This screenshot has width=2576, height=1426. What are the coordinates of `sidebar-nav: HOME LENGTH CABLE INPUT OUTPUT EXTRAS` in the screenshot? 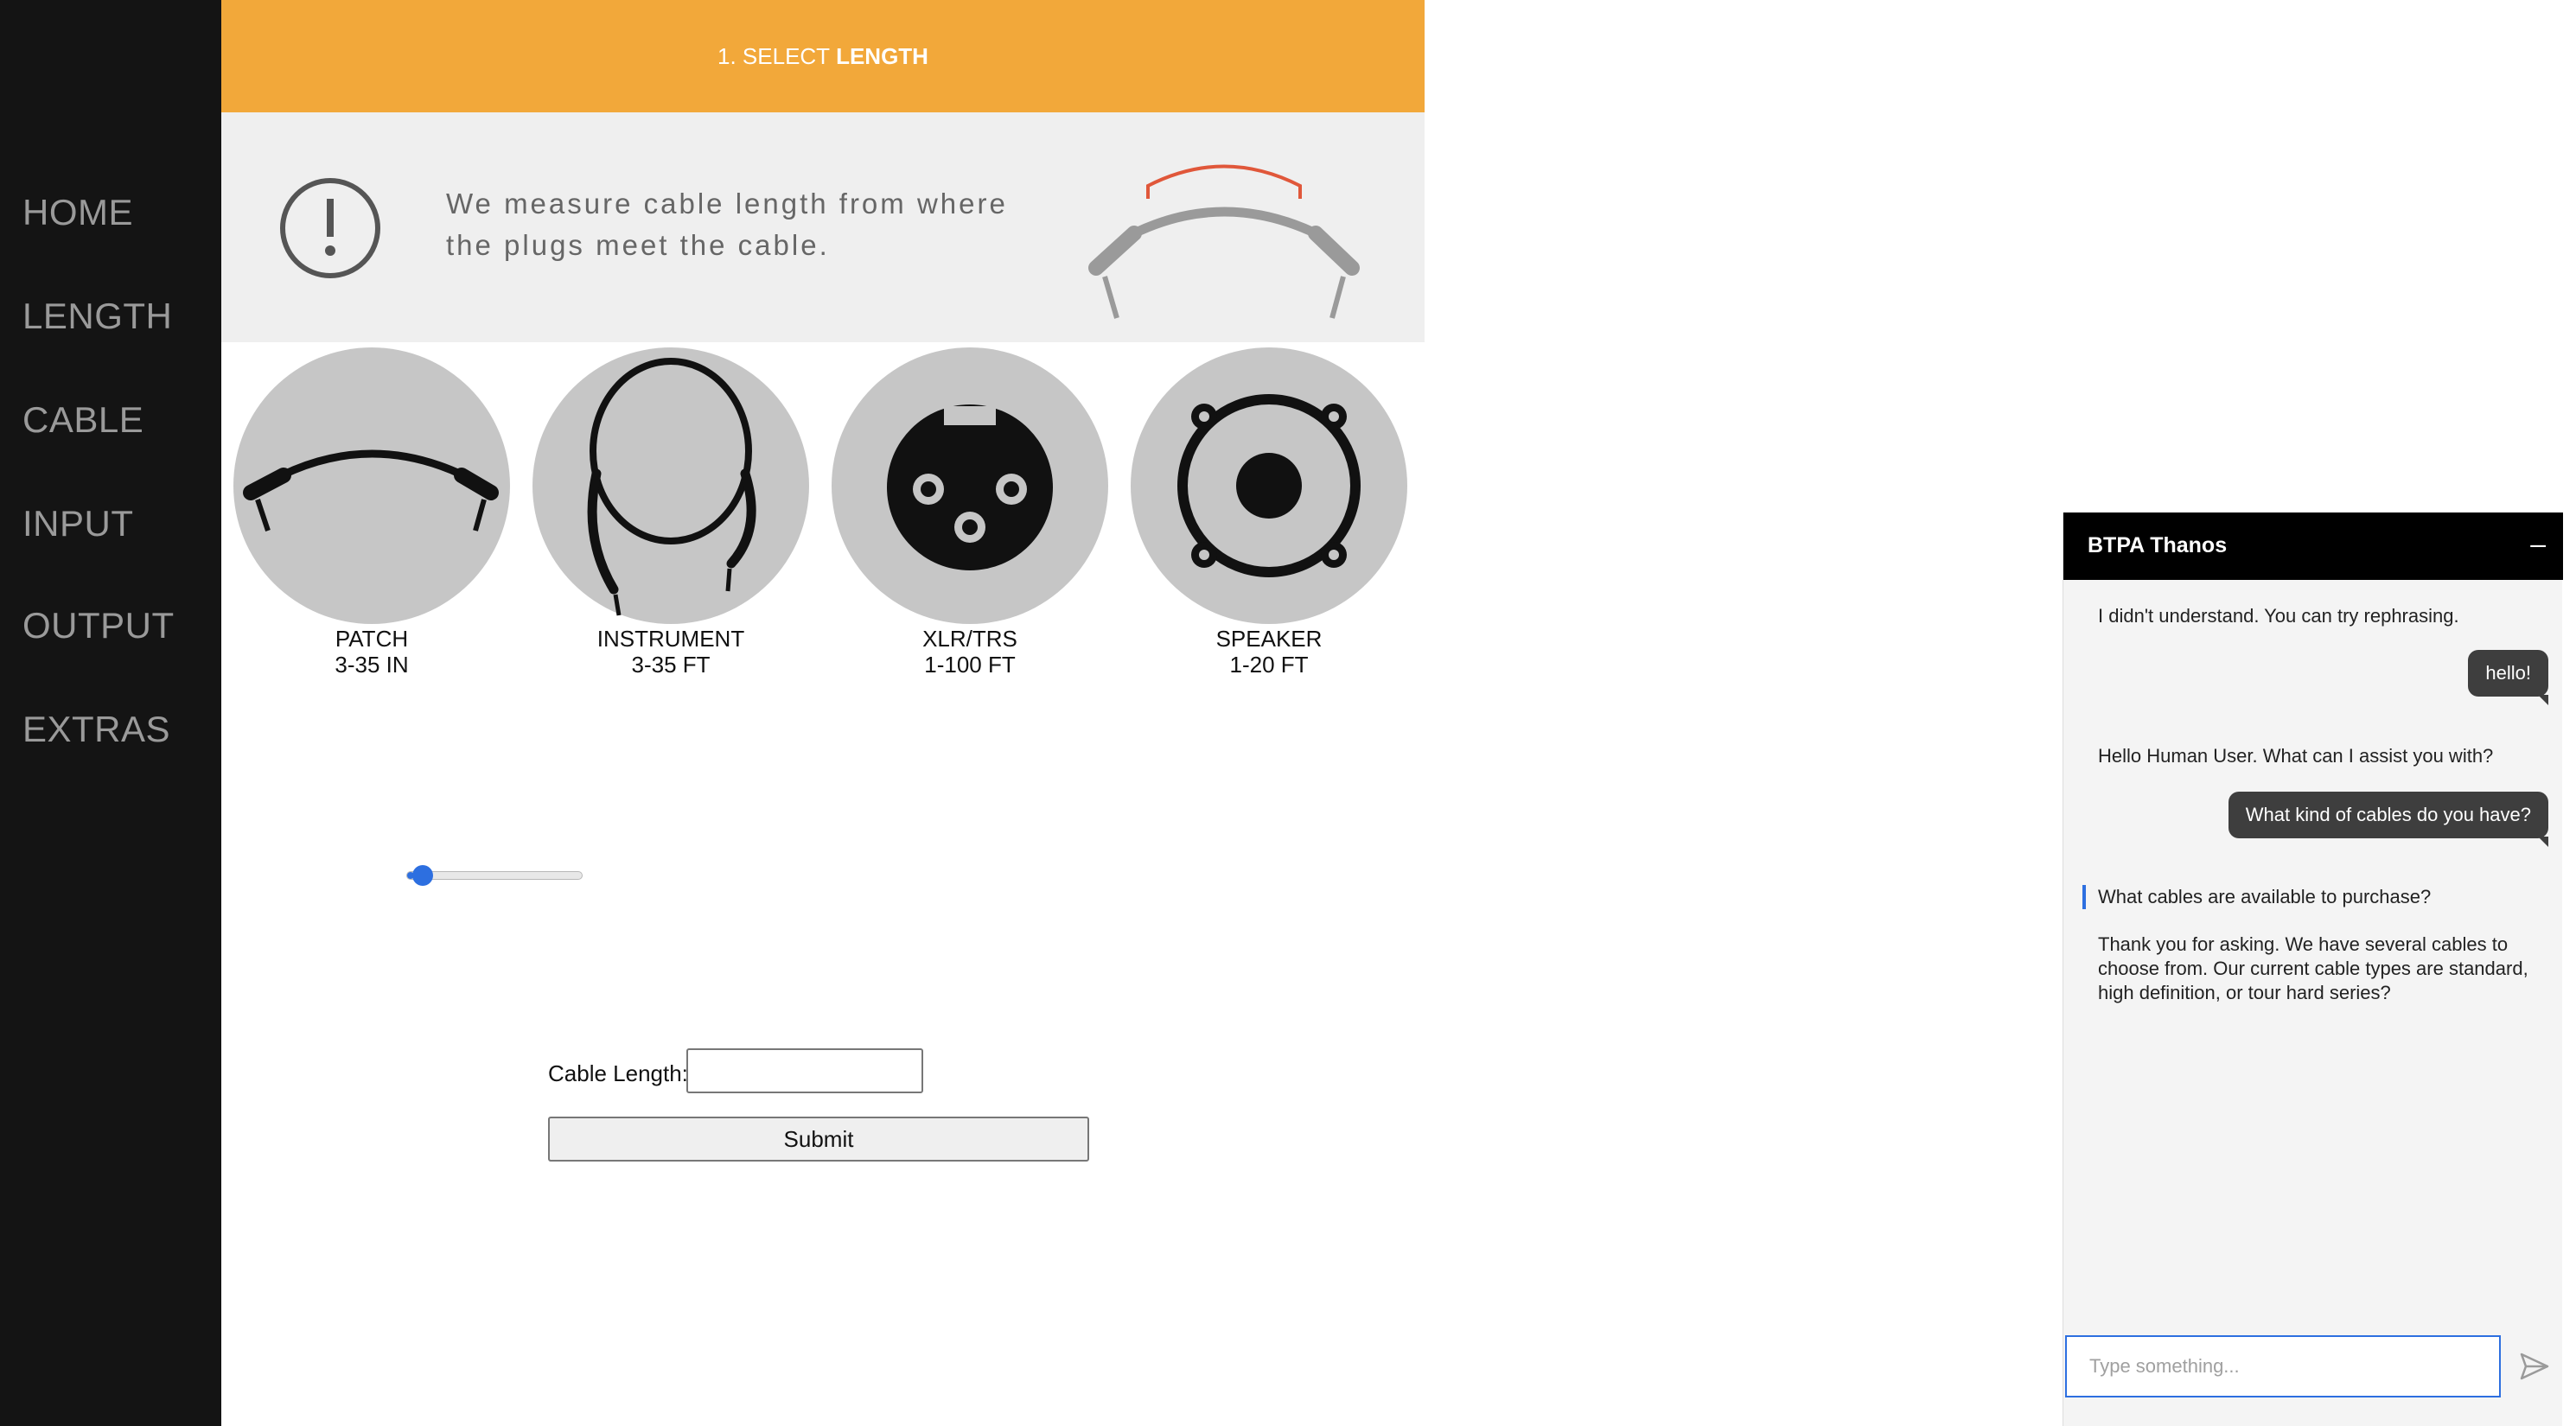 It's located at (110, 713).